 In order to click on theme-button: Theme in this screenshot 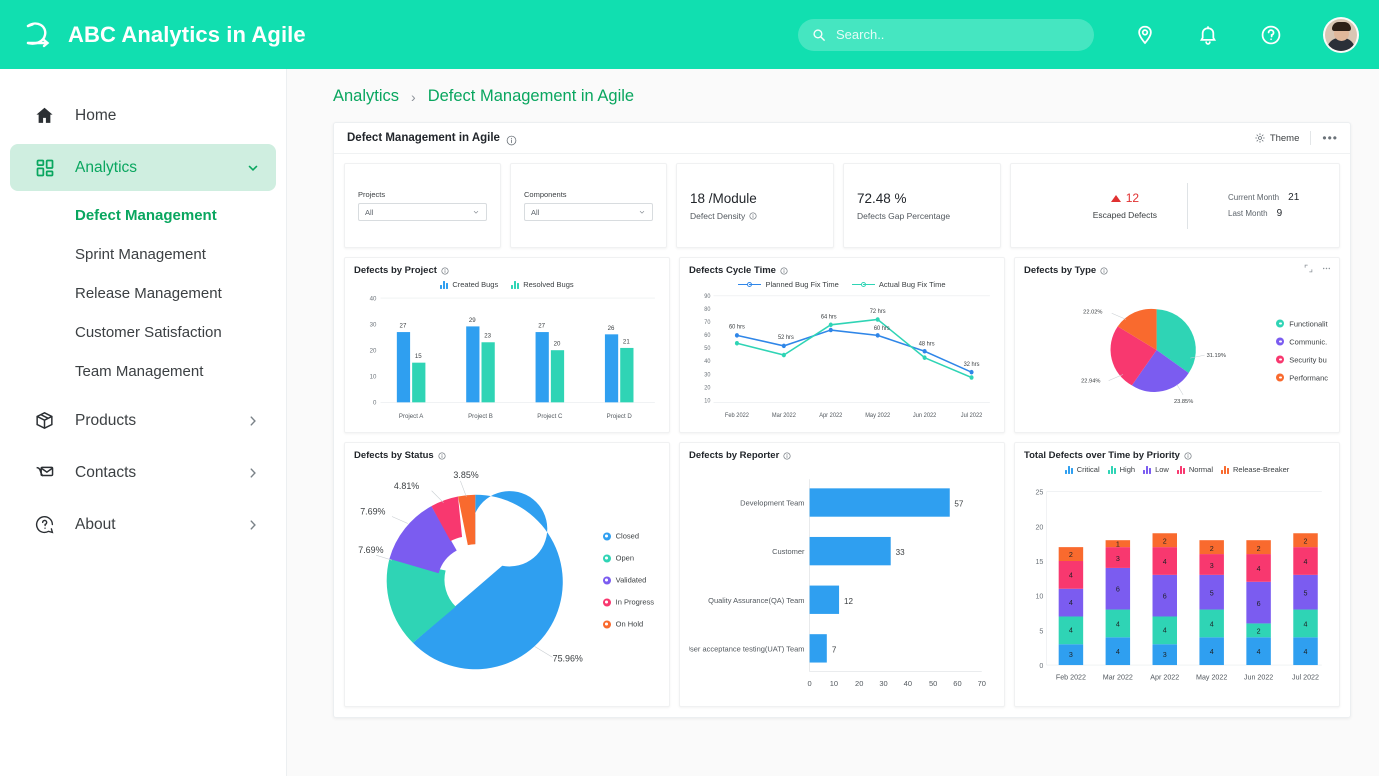, I will do `click(1277, 138)`.